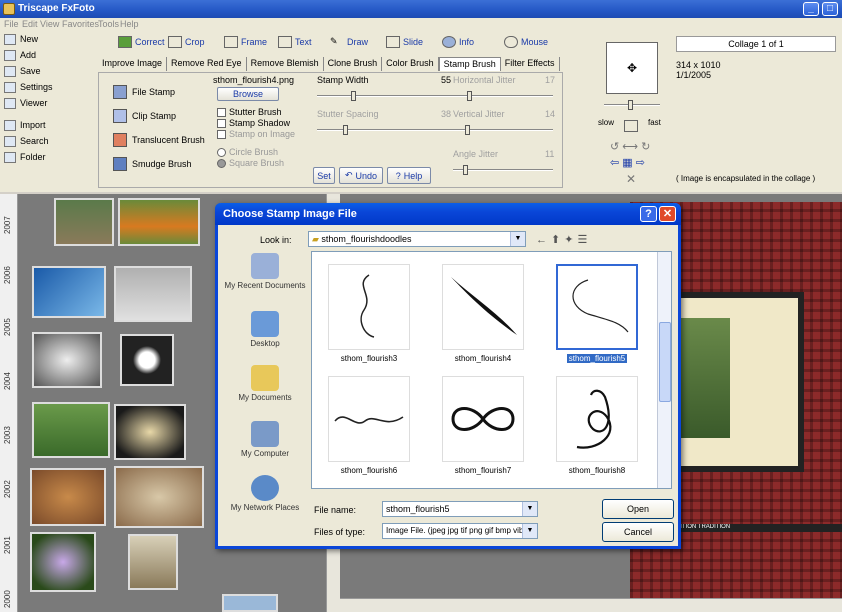 This screenshot has height=612, width=842. Describe the element at coordinates (503, 130) in the screenshot. I see `vertical-jitter-slider` at that location.